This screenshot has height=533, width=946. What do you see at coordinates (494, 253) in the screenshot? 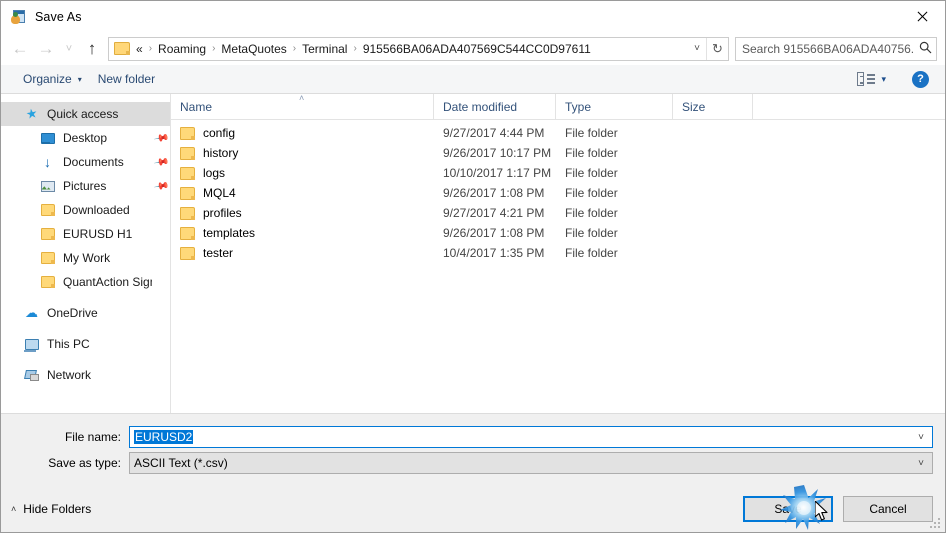
I see `cell-date-modified: 10/4/2017 1:35 PM` at bounding box center [494, 253].